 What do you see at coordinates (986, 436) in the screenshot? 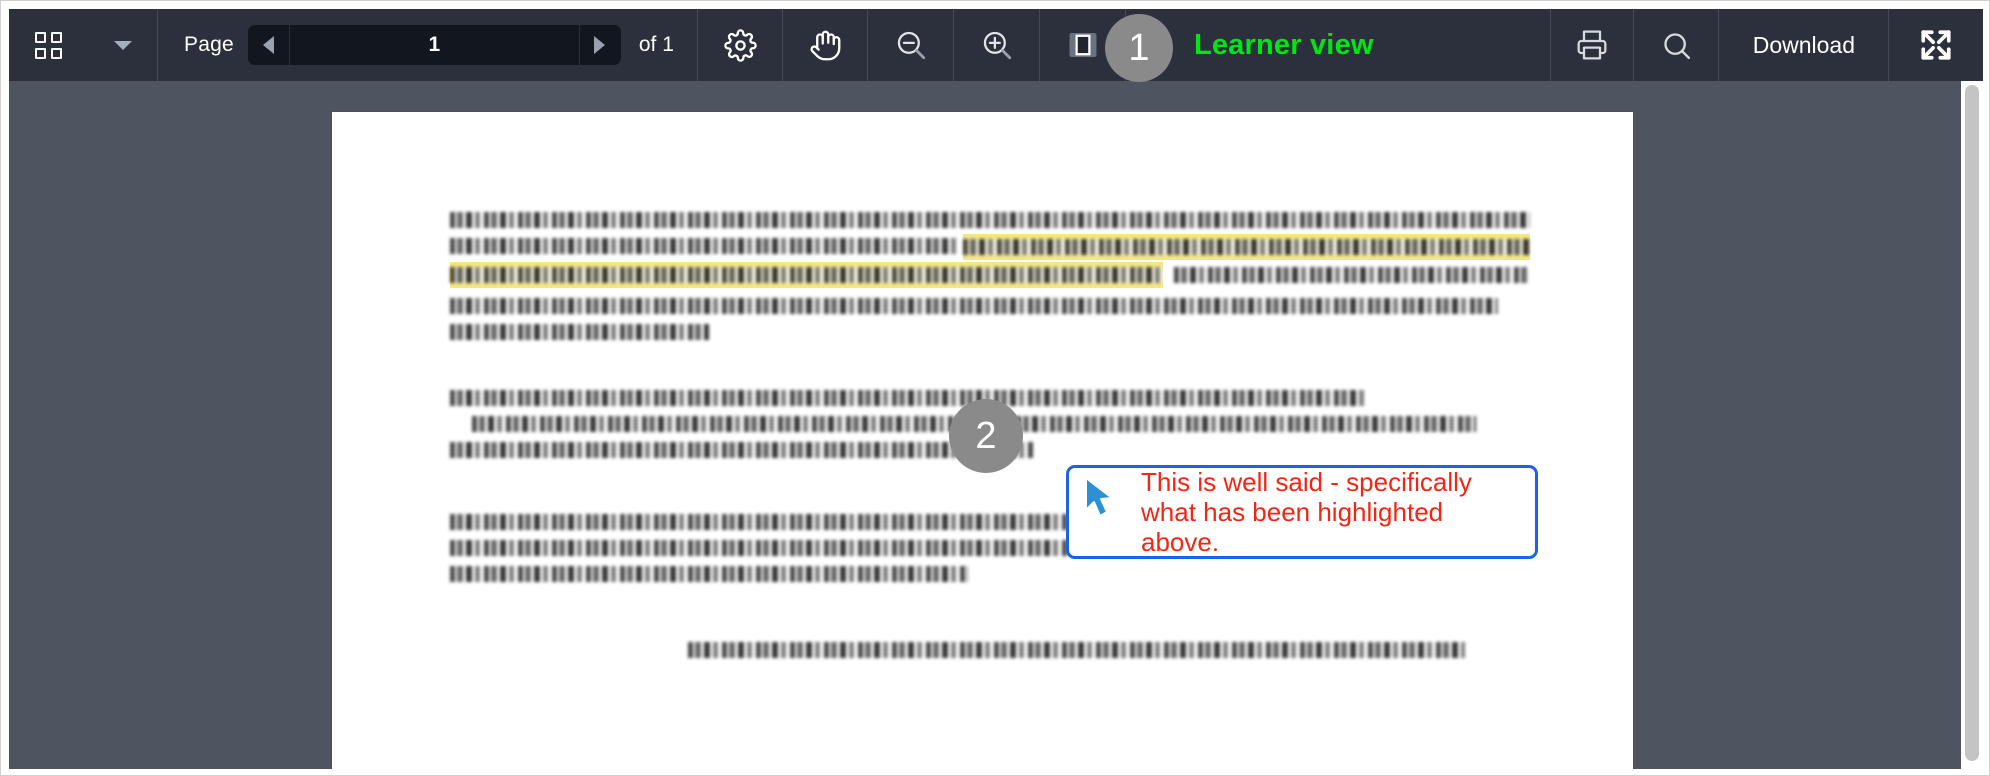
I see `step-badge-2: 2` at bounding box center [986, 436].